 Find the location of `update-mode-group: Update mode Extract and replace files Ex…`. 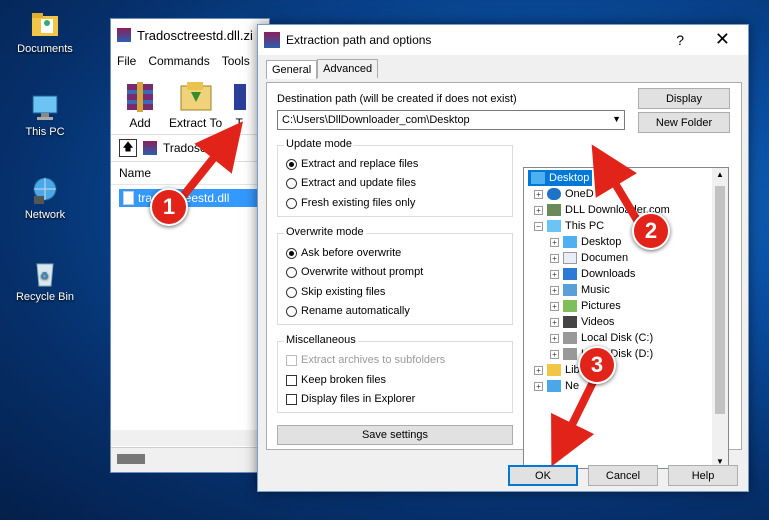

update-mode-group: Update mode Extract and replace files Ex… is located at coordinates (395, 177).